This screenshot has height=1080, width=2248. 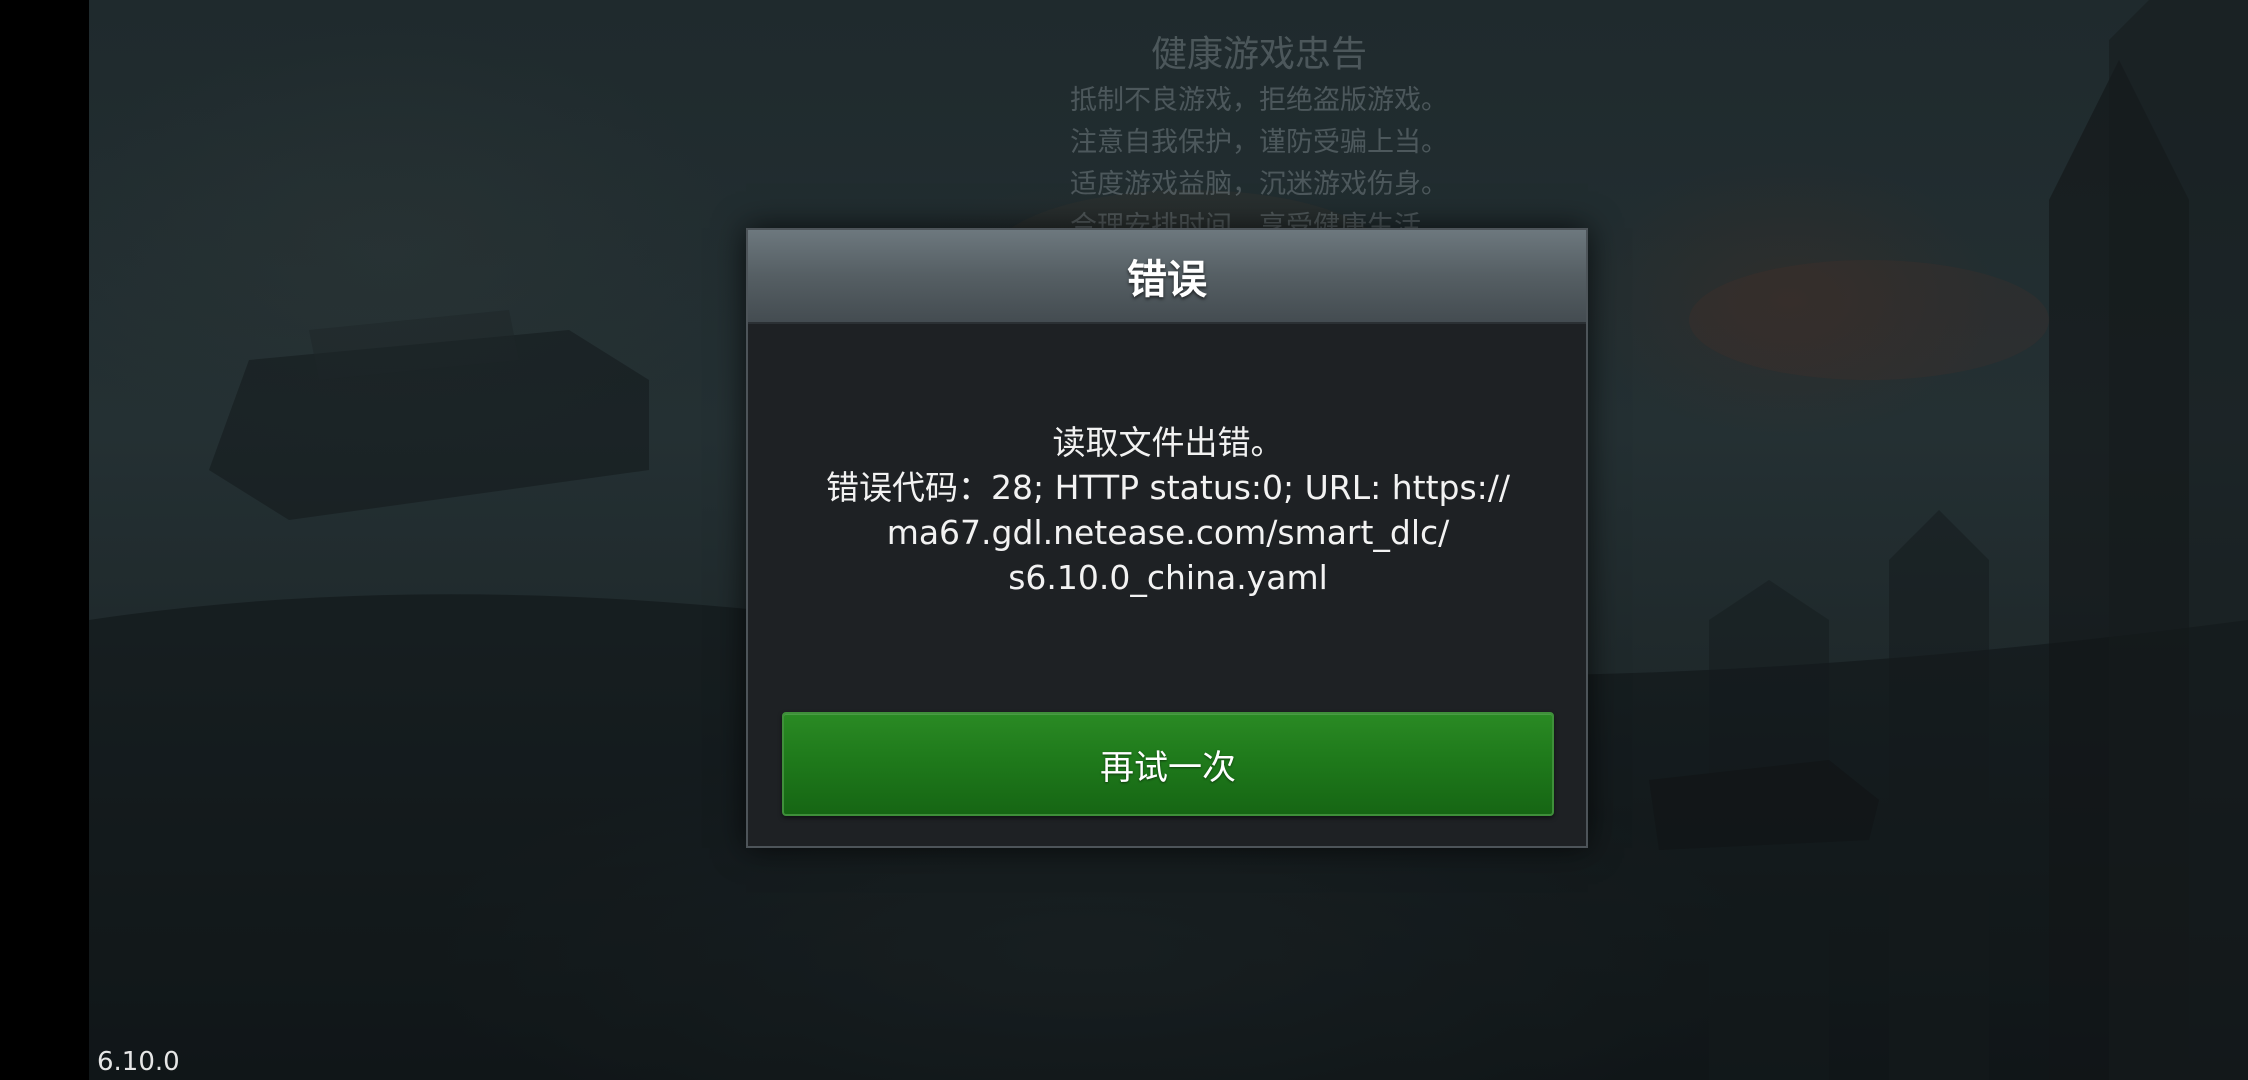 What do you see at coordinates (1167, 280) in the screenshot?
I see `dialog-title: 错误` at bounding box center [1167, 280].